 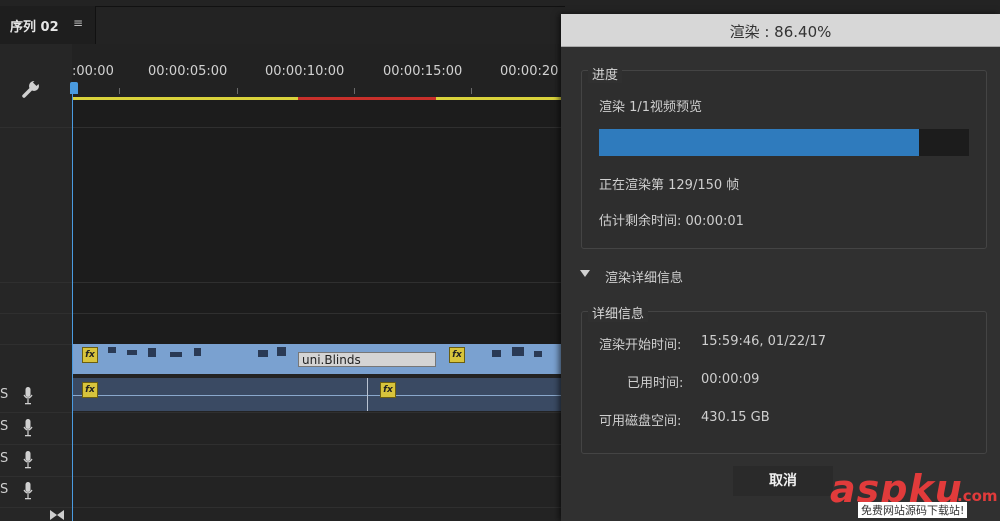 What do you see at coordinates (367, 359) in the screenshot?
I see `transition-clip: uni.Blinds` at bounding box center [367, 359].